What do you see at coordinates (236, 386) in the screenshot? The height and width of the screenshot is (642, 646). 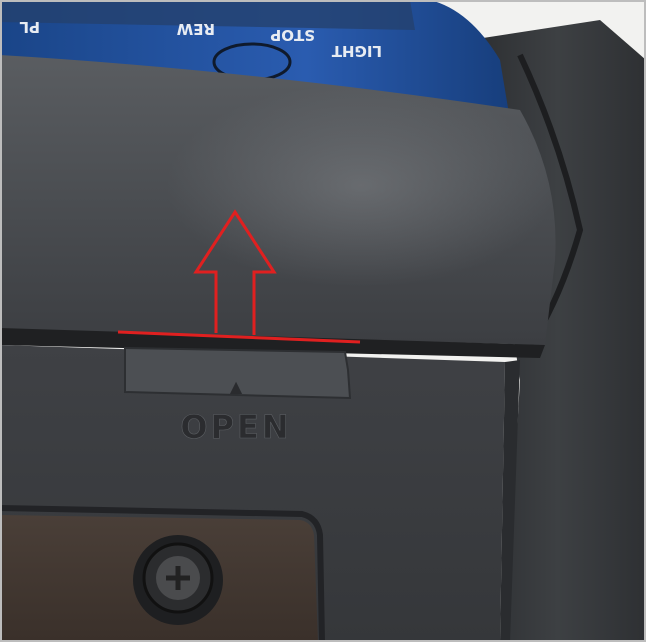 I see `latch-triangle-icon: ▲` at bounding box center [236, 386].